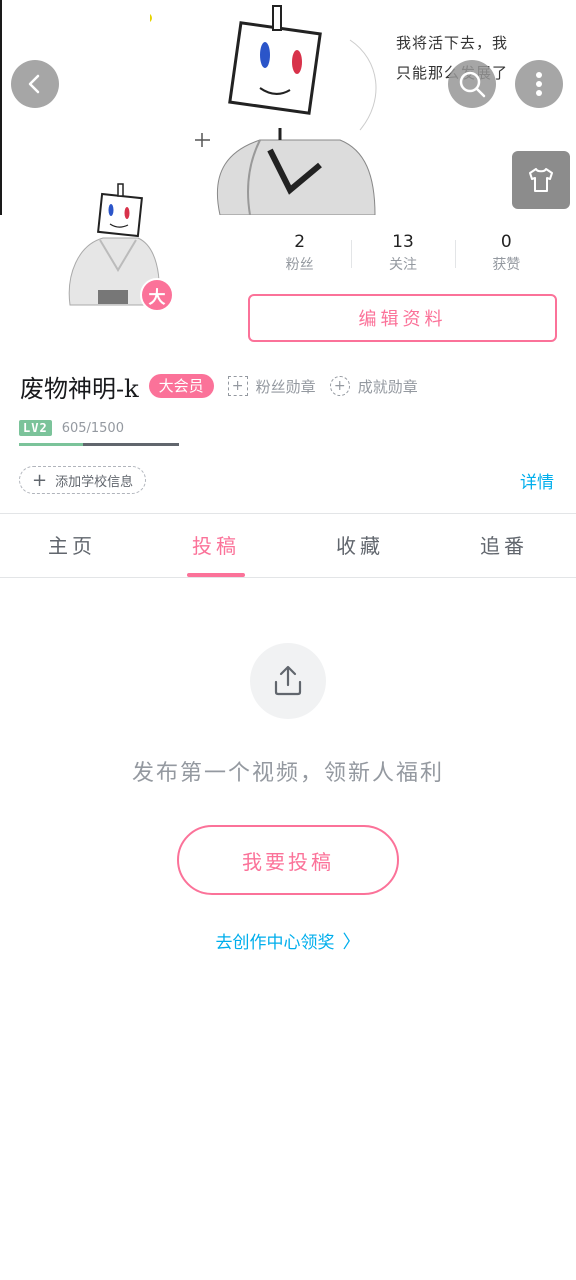 The width and height of the screenshot is (576, 1280). Describe the element at coordinates (504, 546) in the screenshot. I see `tab-bangumi: 追番` at that location.